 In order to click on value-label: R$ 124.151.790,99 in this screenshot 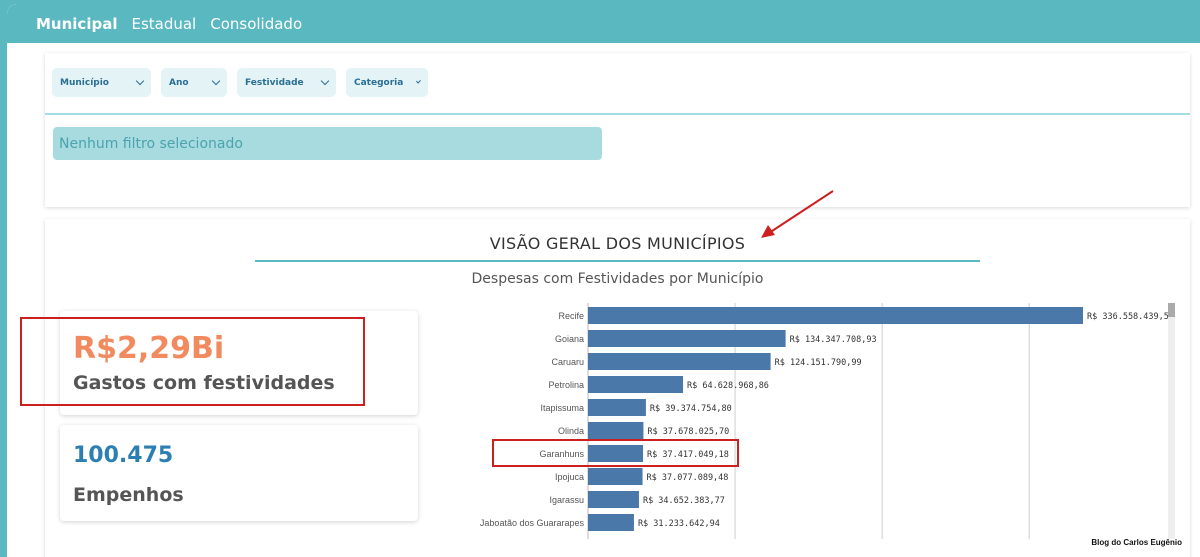, I will do `click(818, 363)`.